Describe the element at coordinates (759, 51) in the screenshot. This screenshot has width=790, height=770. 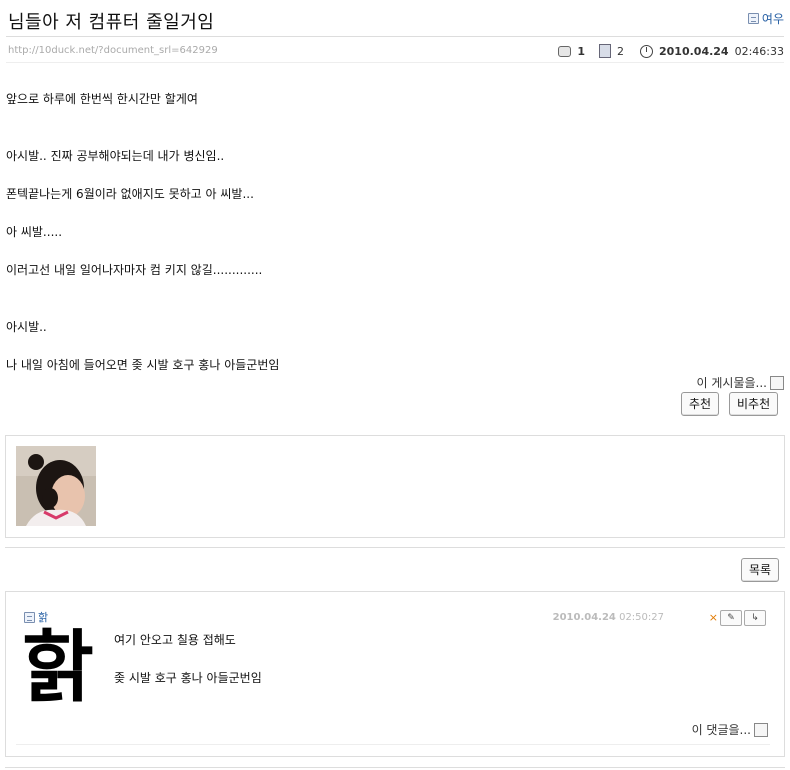
I see `post-time: 02:46:33` at that location.